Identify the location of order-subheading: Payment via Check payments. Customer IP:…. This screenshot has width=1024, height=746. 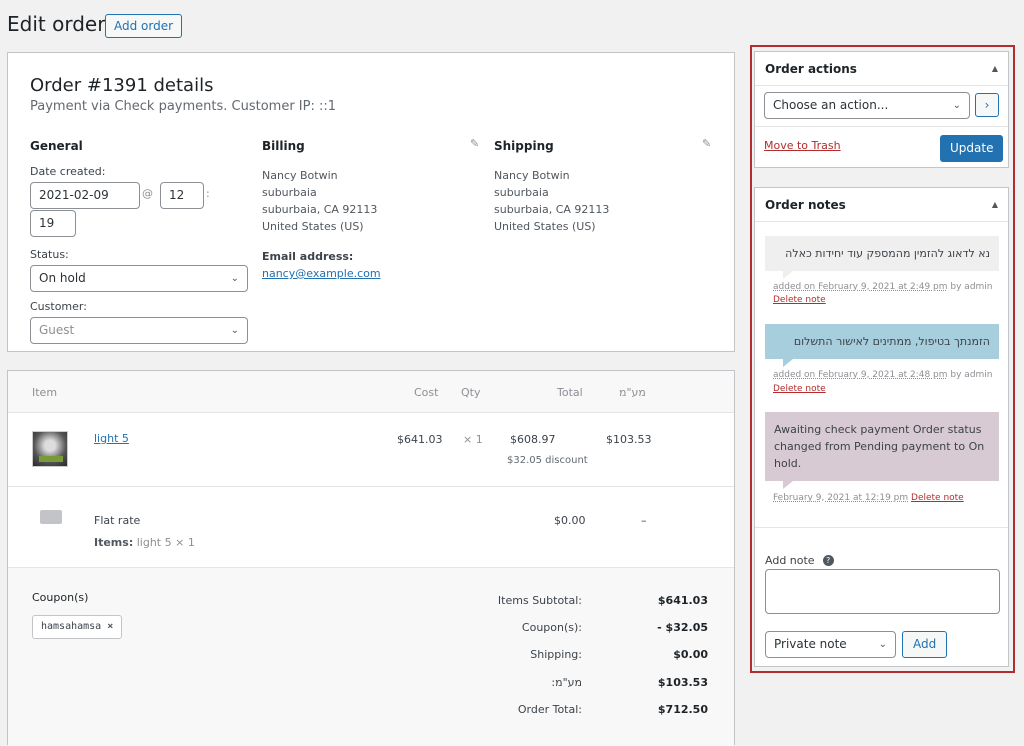
(183, 106).